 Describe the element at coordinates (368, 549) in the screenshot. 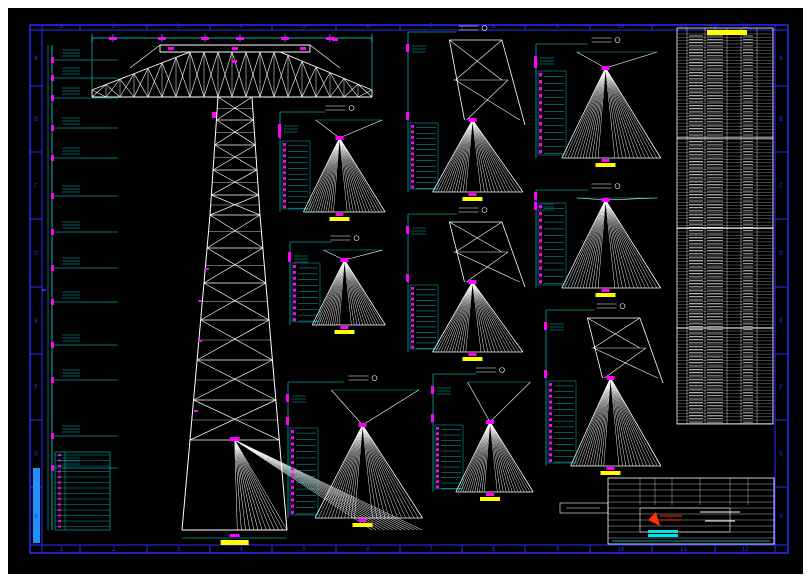

I see `grid-column-label: 6` at that location.